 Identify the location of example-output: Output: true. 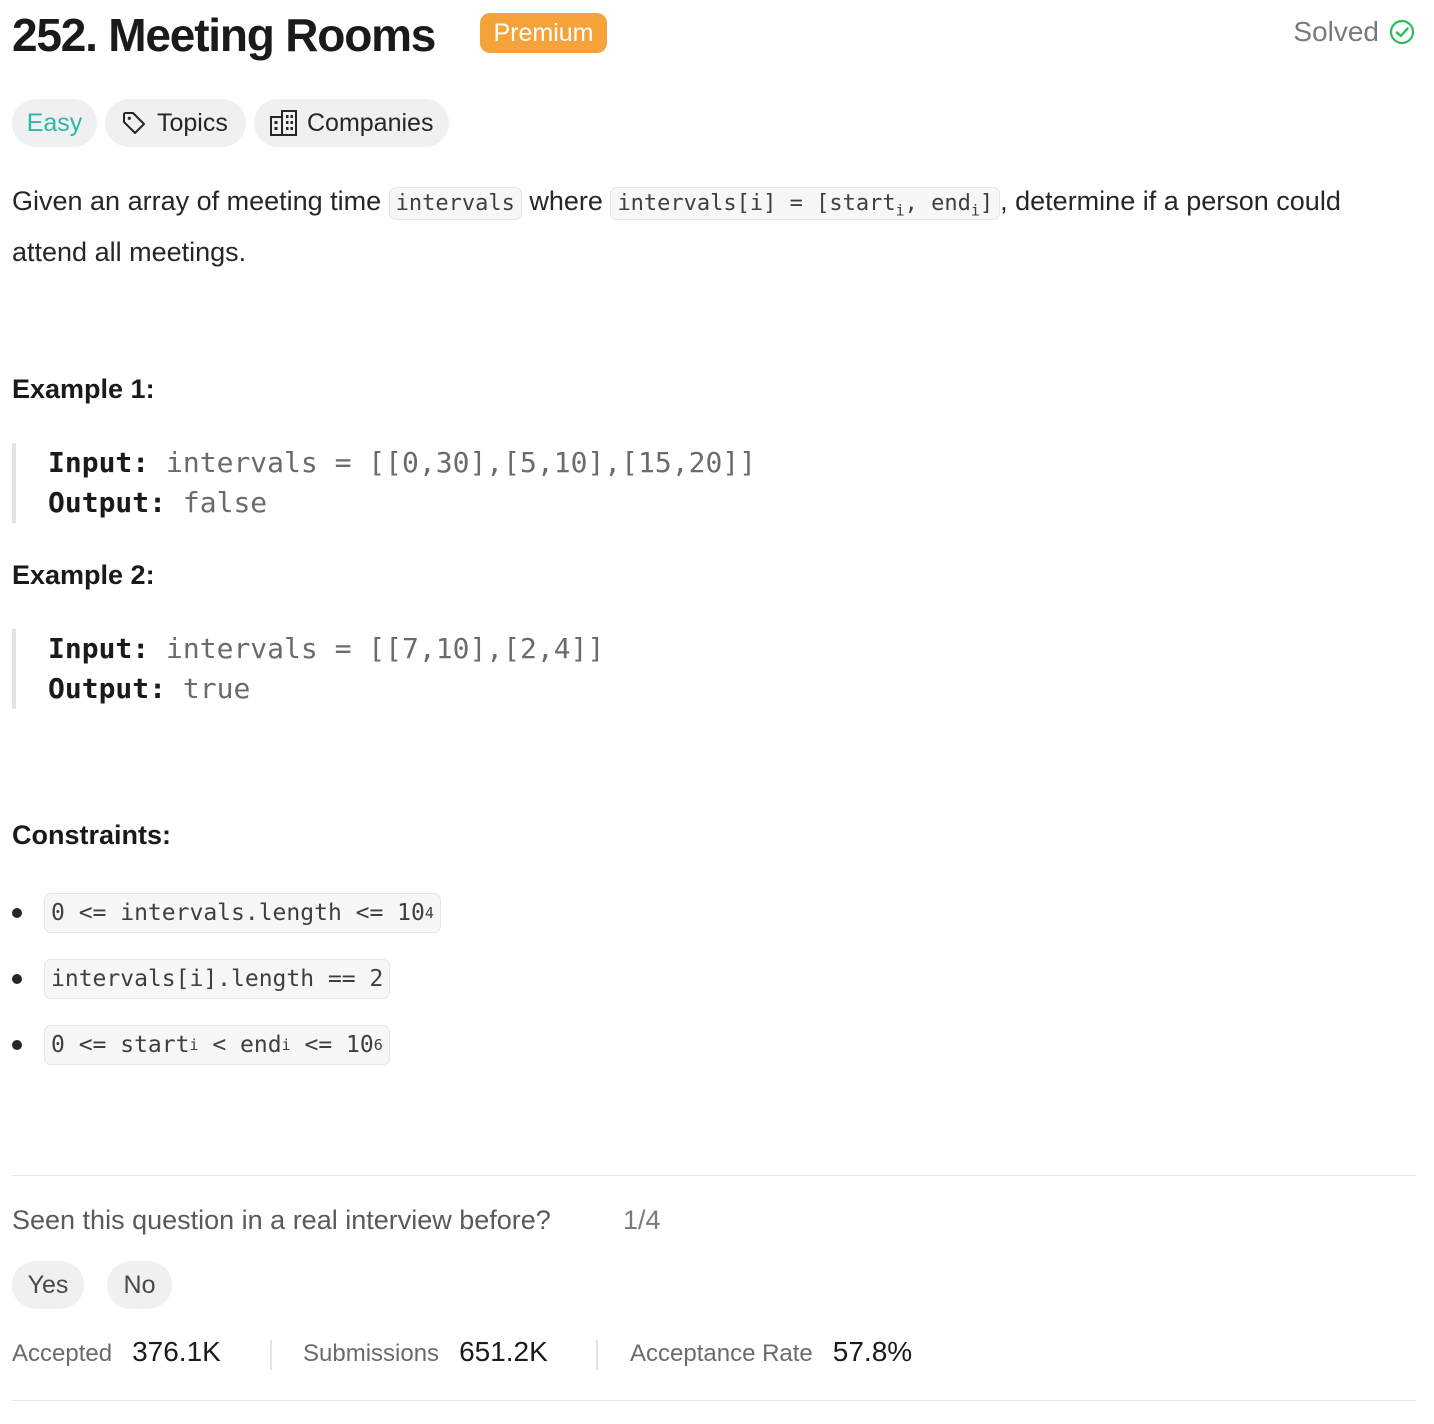
(149, 688).